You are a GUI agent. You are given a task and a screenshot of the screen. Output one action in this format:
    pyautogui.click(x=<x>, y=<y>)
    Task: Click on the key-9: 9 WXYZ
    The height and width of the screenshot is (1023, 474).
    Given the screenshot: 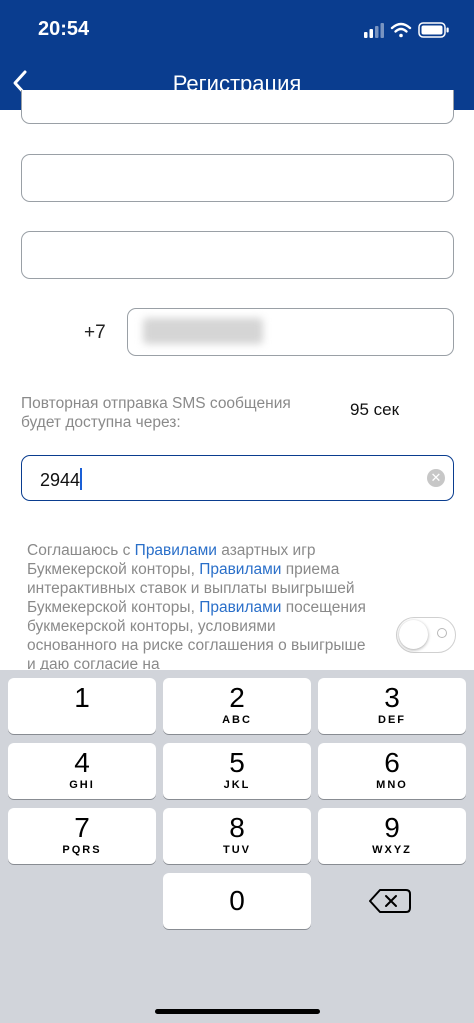 What is the action you would take?
    pyautogui.click(x=392, y=836)
    